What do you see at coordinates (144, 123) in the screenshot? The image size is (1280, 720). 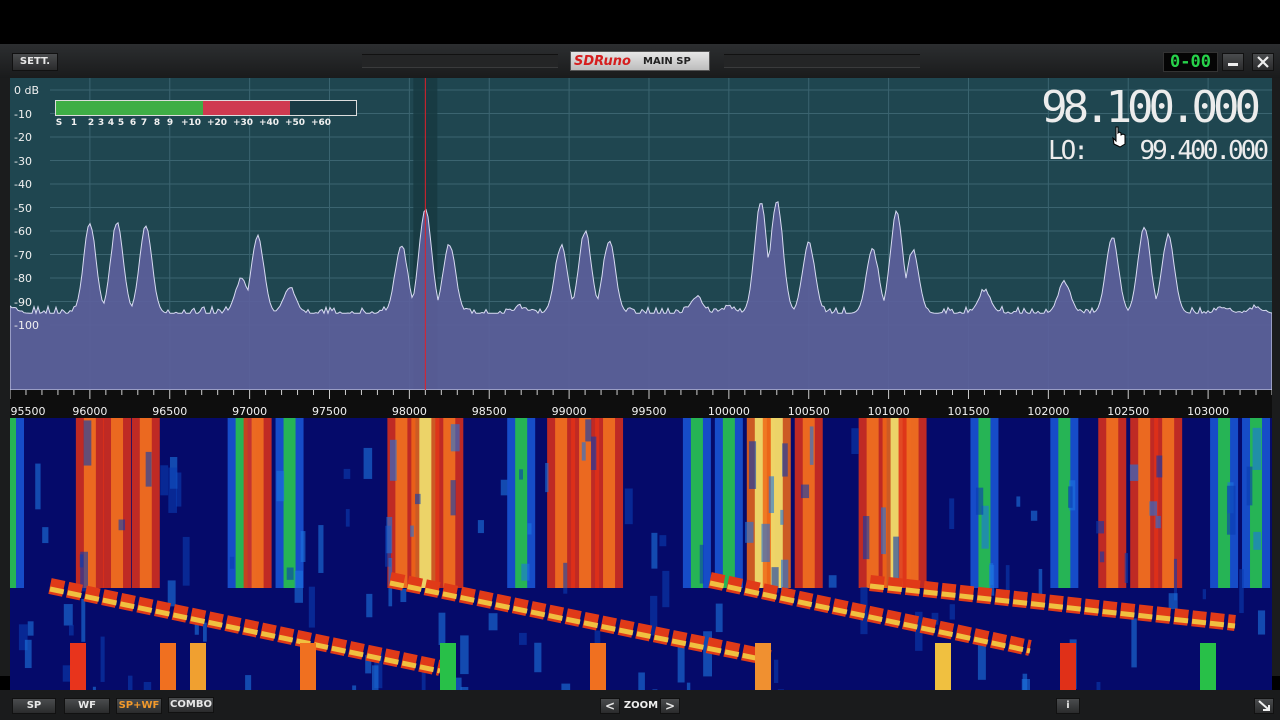 I see `s-meter-scale-label: 7` at bounding box center [144, 123].